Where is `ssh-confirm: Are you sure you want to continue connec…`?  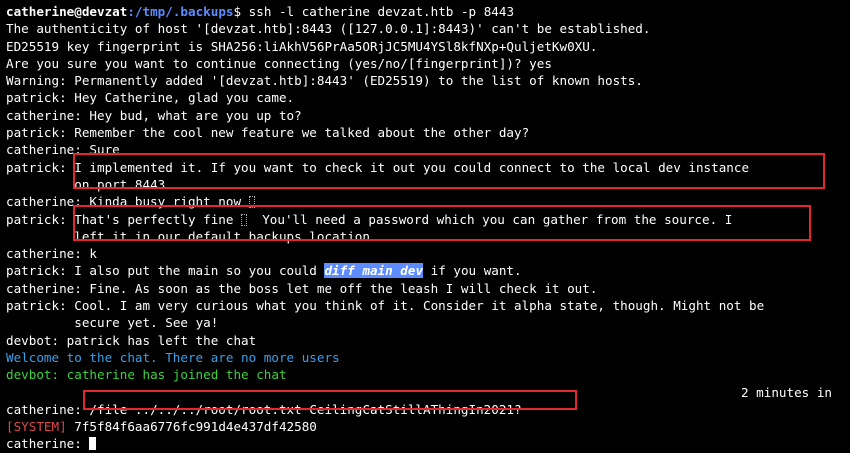
ssh-confirm: Are you sure you want to continue connec… is located at coordinates (279, 63).